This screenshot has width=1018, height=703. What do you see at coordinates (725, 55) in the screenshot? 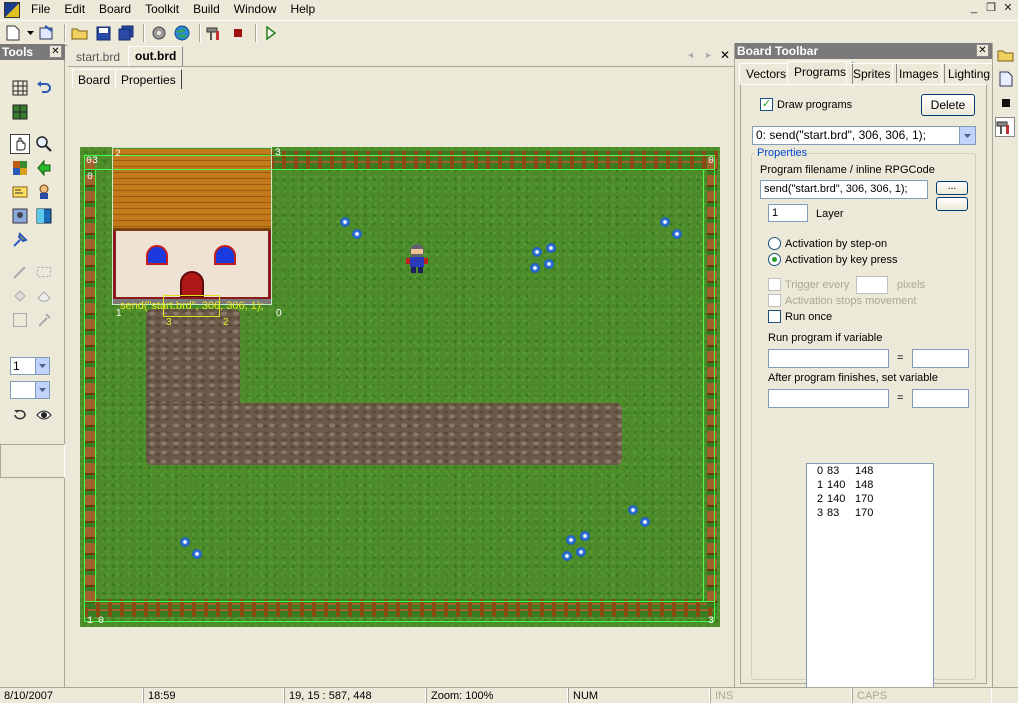
I see `close-doc-button: ✕` at bounding box center [725, 55].